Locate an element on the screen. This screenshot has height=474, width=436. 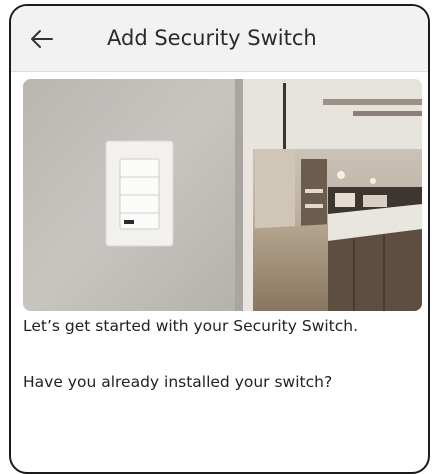
header-bar: Add Security Switch is located at coordinates (219, 39).